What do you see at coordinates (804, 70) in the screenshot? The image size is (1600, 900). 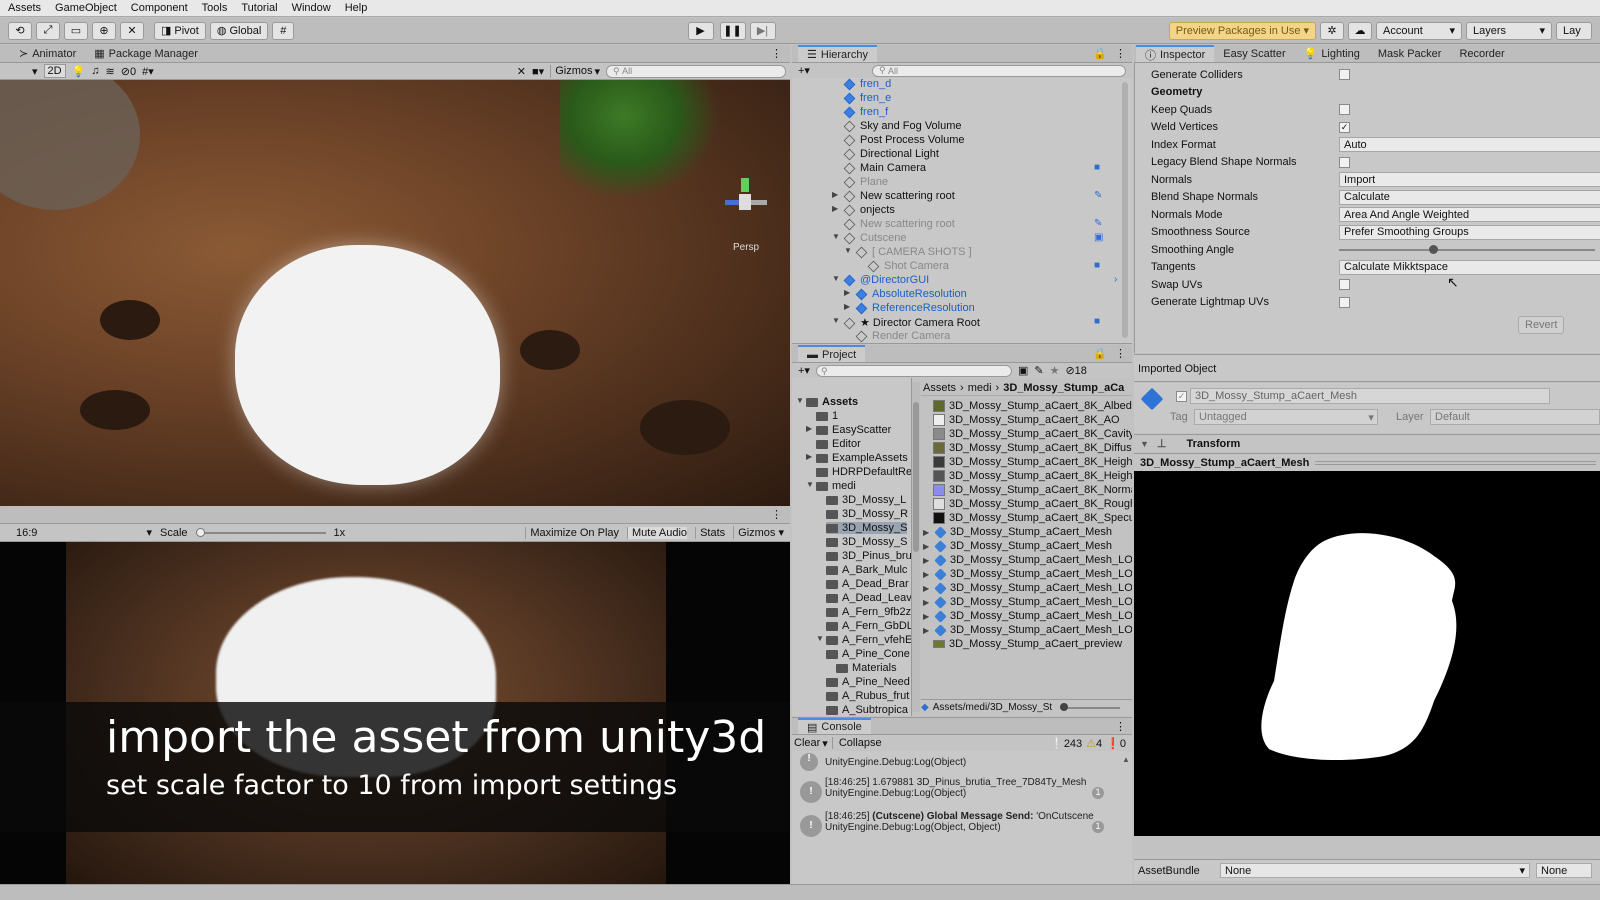 I see `add-dropdown: +▾` at bounding box center [804, 70].